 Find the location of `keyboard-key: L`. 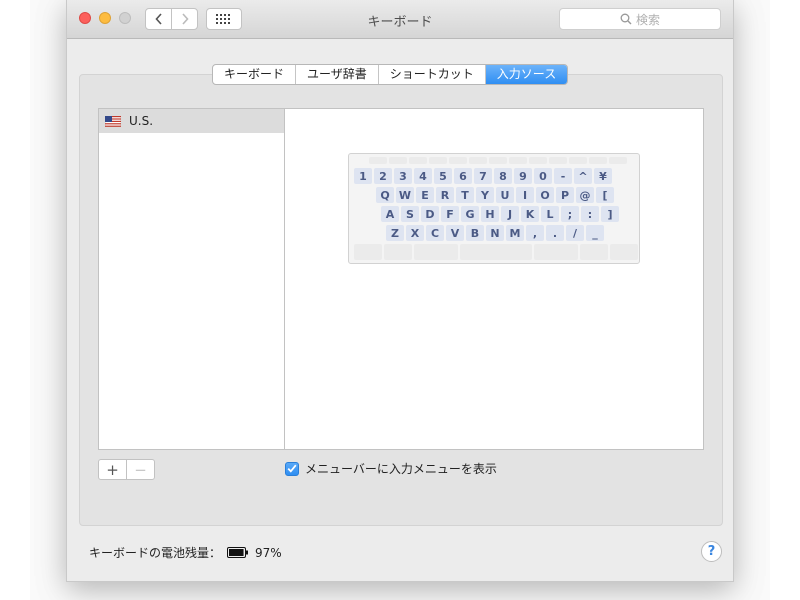

keyboard-key: L is located at coordinates (550, 214).